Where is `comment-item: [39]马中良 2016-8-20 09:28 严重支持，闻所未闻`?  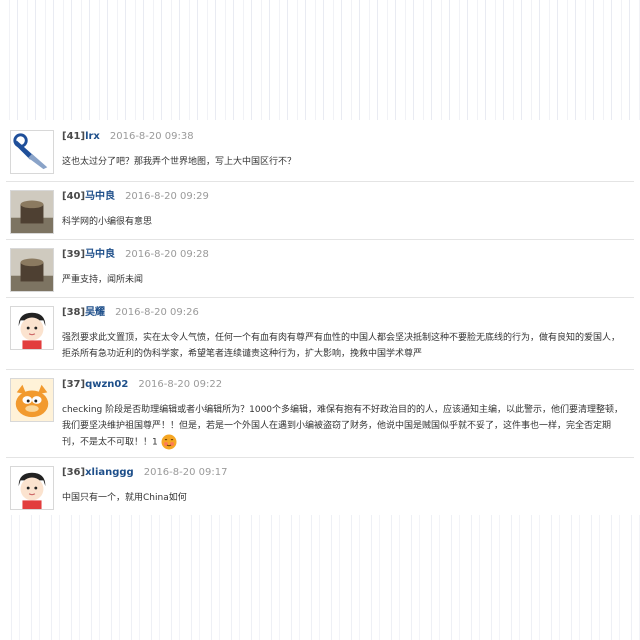
comment-item: [39]马中良 2016-8-20 09:28 严重支持，闻所未闻 is located at coordinates (320, 269).